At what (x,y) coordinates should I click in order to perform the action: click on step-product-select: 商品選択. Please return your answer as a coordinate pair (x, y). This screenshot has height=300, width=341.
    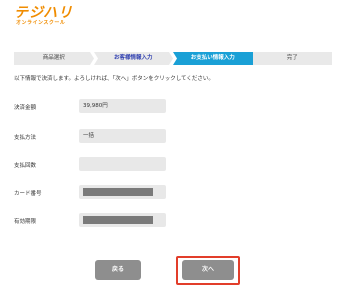
    Looking at the image, I should click on (56, 58).